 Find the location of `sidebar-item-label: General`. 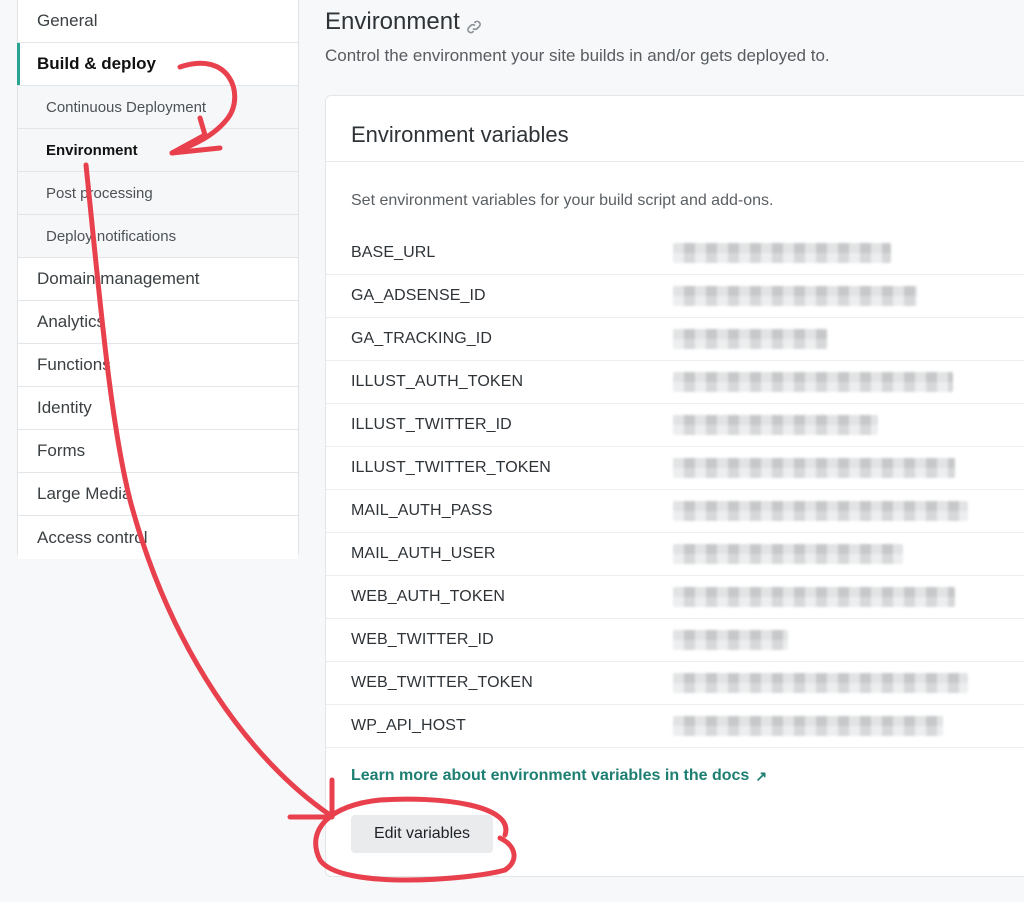

sidebar-item-label: General is located at coordinates (67, 20).